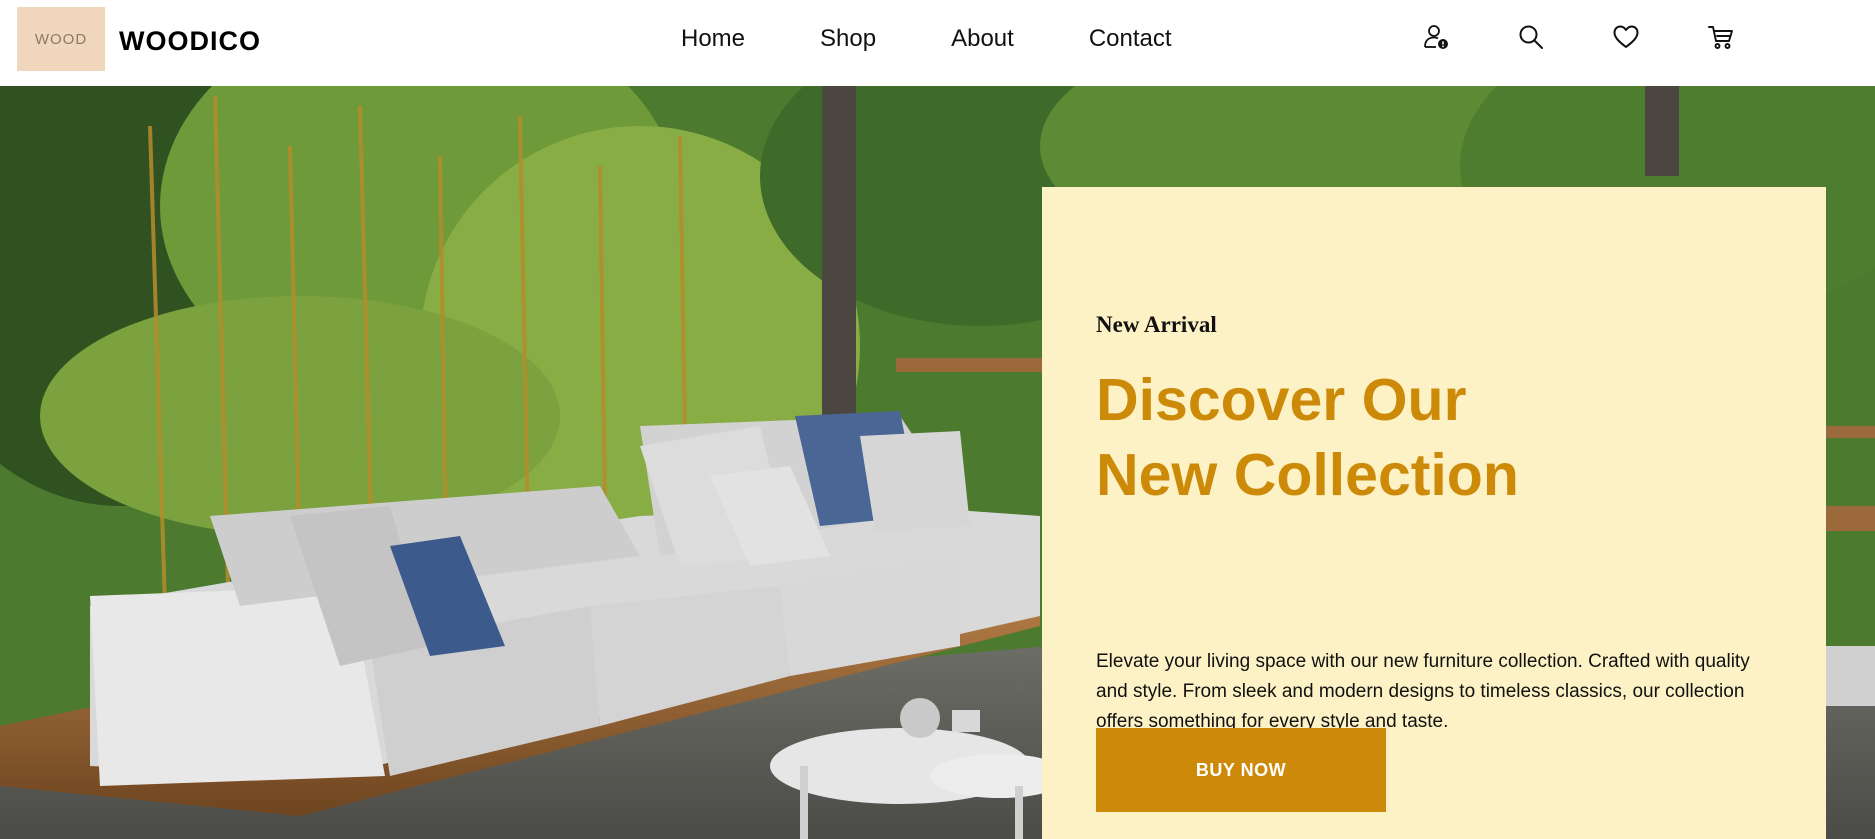 The height and width of the screenshot is (839, 1875). I want to click on headline-line-2: New Collection, so click(1307, 475).